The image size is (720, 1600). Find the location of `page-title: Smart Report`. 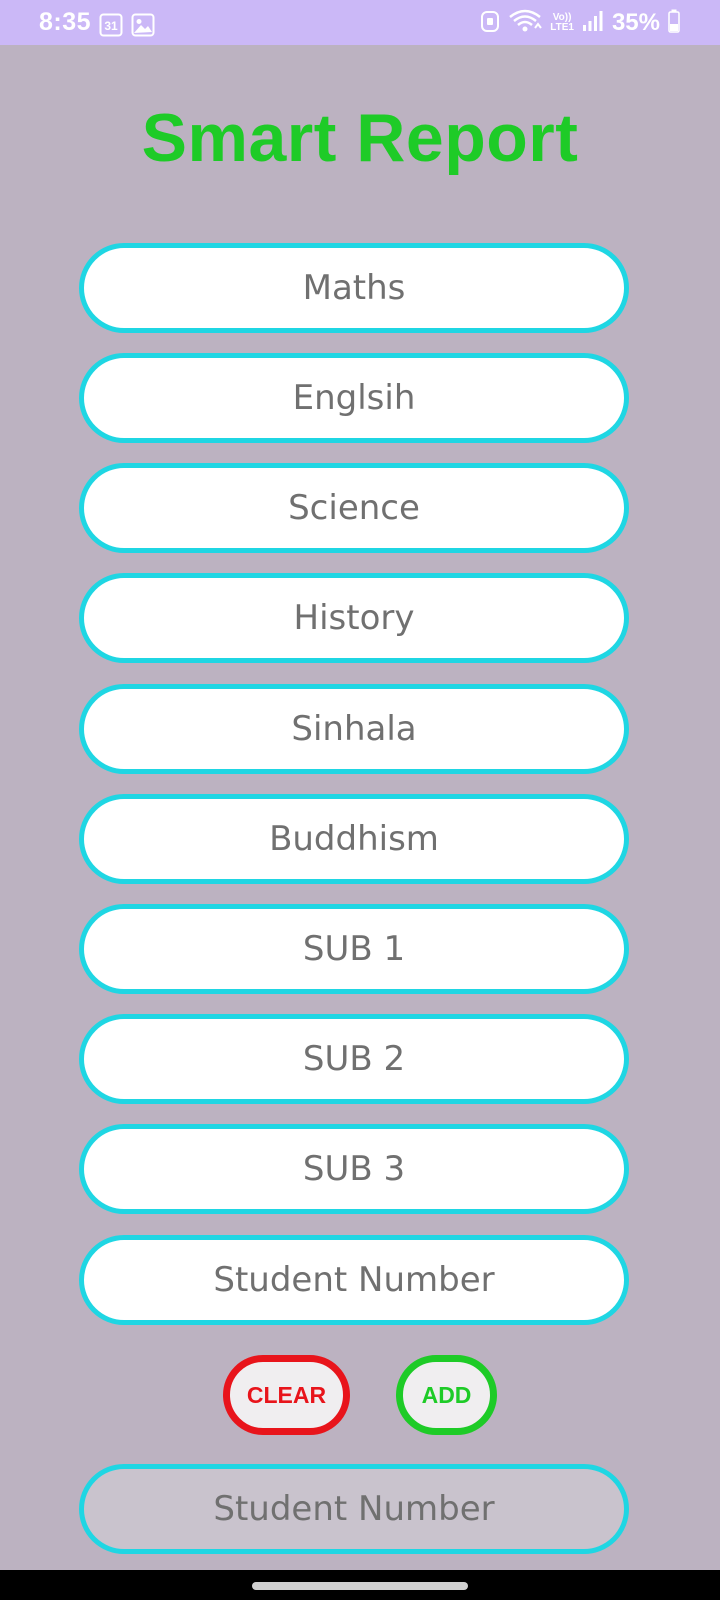

page-title: Smart Report is located at coordinates (360, 138).